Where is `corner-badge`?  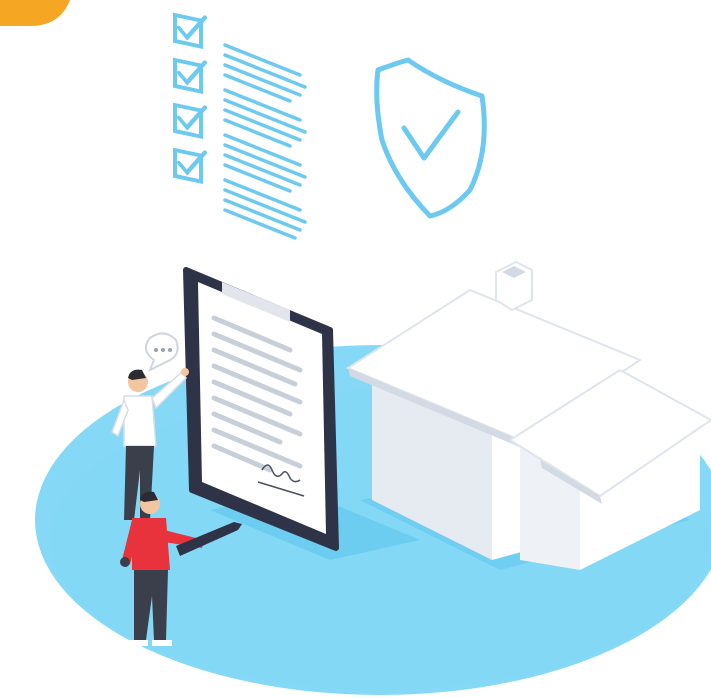
corner-badge is located at coordinates (35, 13).